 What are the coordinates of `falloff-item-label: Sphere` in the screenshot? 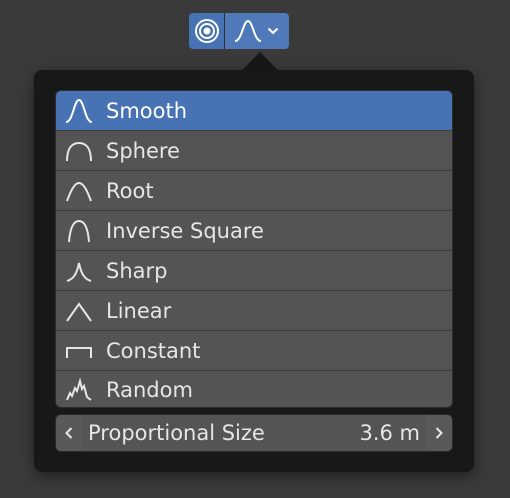 It's located at (143, 150).